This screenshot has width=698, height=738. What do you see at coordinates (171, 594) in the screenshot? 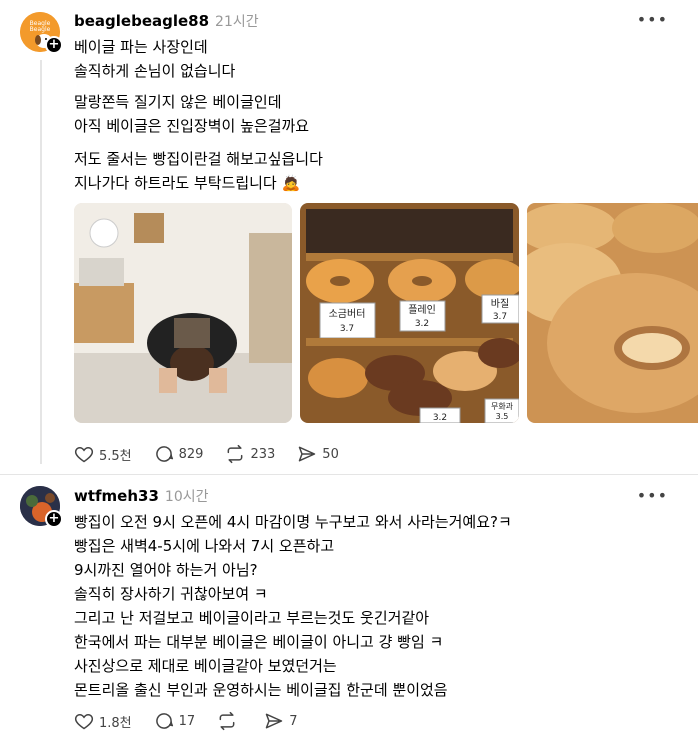
I see `post-text-line-4: 솔직히 장사하기 귀찮아보여 ㅋ` at bounding box center [171, 594].